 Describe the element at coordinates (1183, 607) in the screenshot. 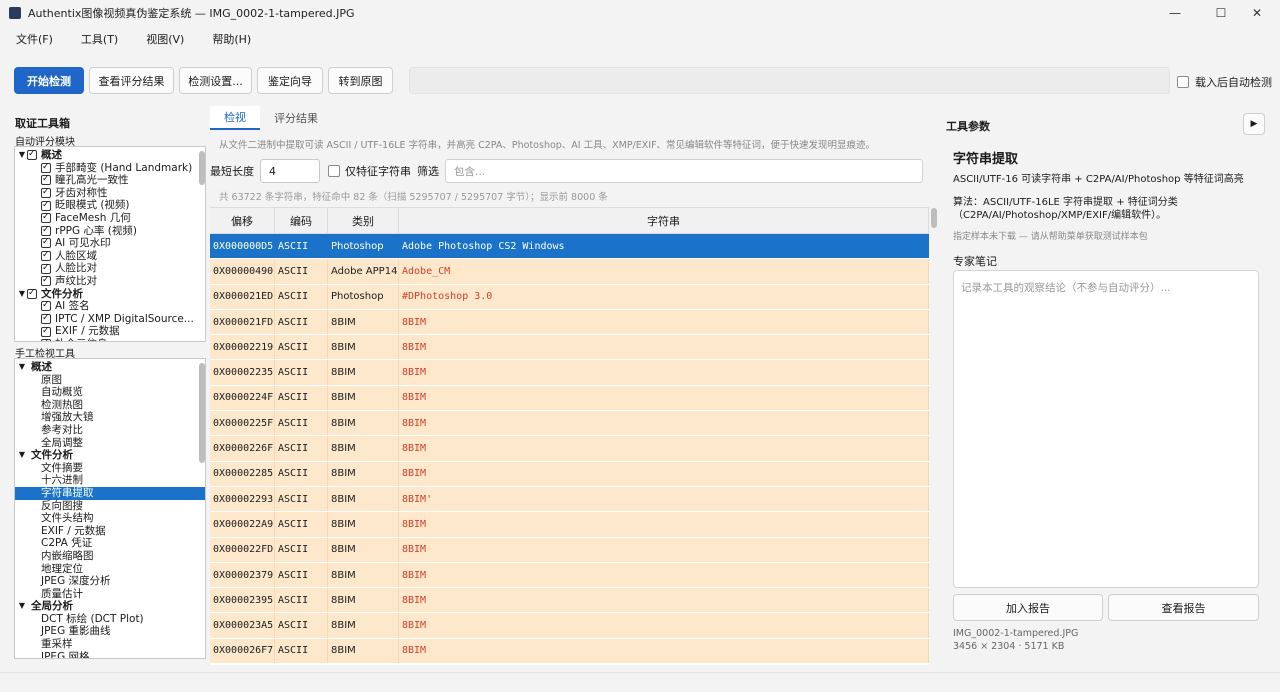

I see `view-report-button: 查看报告` at that location.